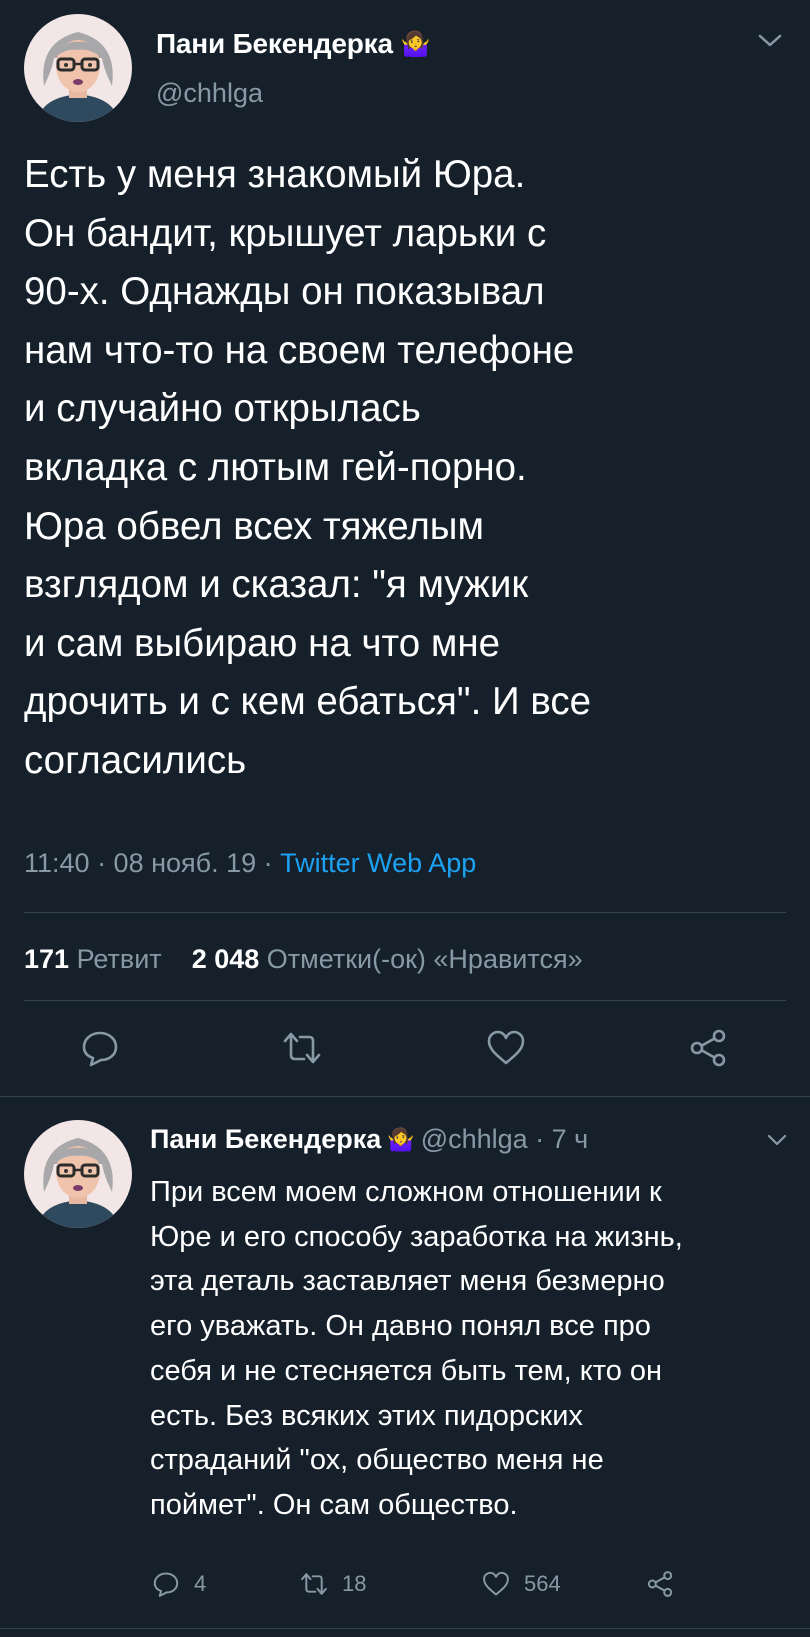 The image size is (810, 1637). Describe the element at coordinates (285, 233) in the screenshot. I see `tweet-text-line: Он бандит, крышует ларьки с` at that location.